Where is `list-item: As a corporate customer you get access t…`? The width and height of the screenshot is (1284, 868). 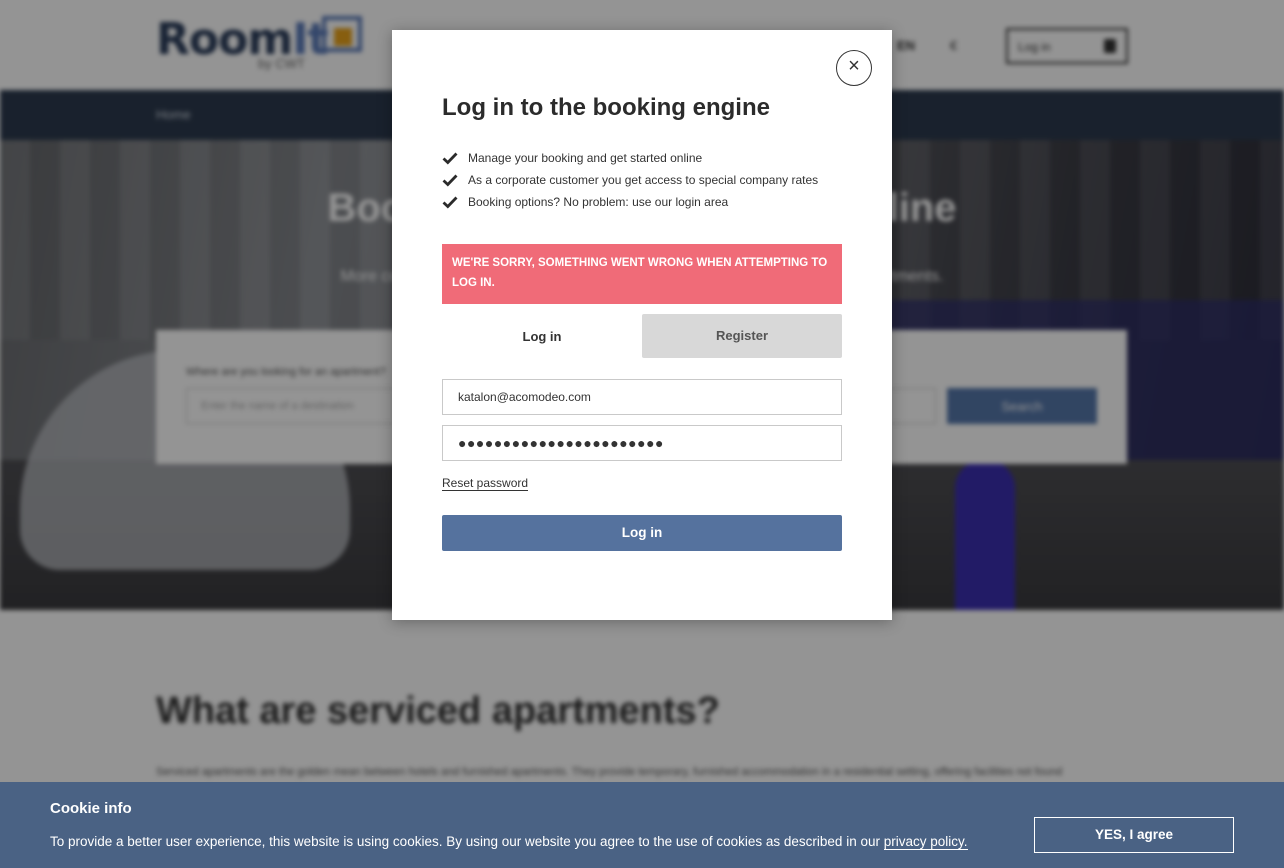
list-item: As a corporate customer you get access t… is located at coordinates (630, 183).